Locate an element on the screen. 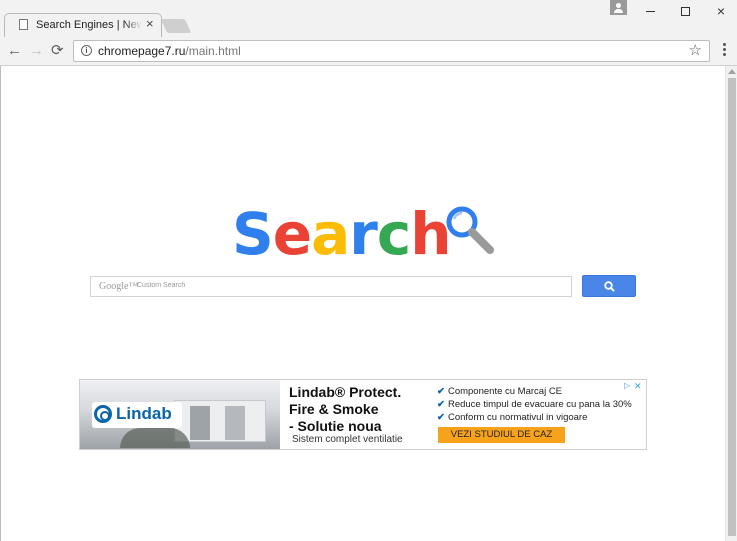 This screenshot has height=541, width=737. reload-icon: ⟳ is located at coordinates (57, 51).